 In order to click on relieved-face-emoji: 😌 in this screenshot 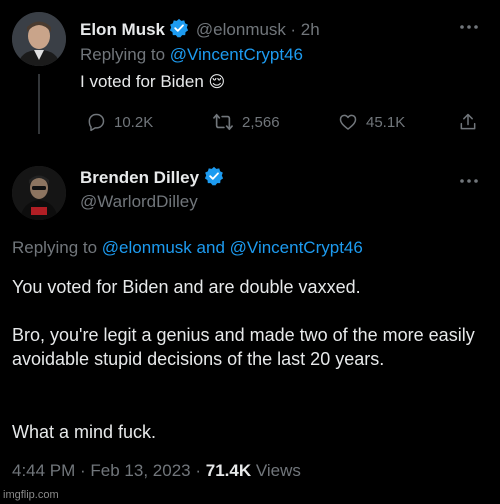, I will do `click(217, 82)`.